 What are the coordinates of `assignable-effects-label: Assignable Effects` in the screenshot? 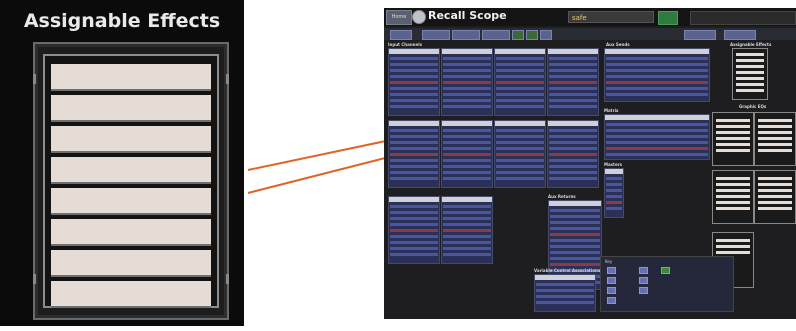 It's located at (751, 44).